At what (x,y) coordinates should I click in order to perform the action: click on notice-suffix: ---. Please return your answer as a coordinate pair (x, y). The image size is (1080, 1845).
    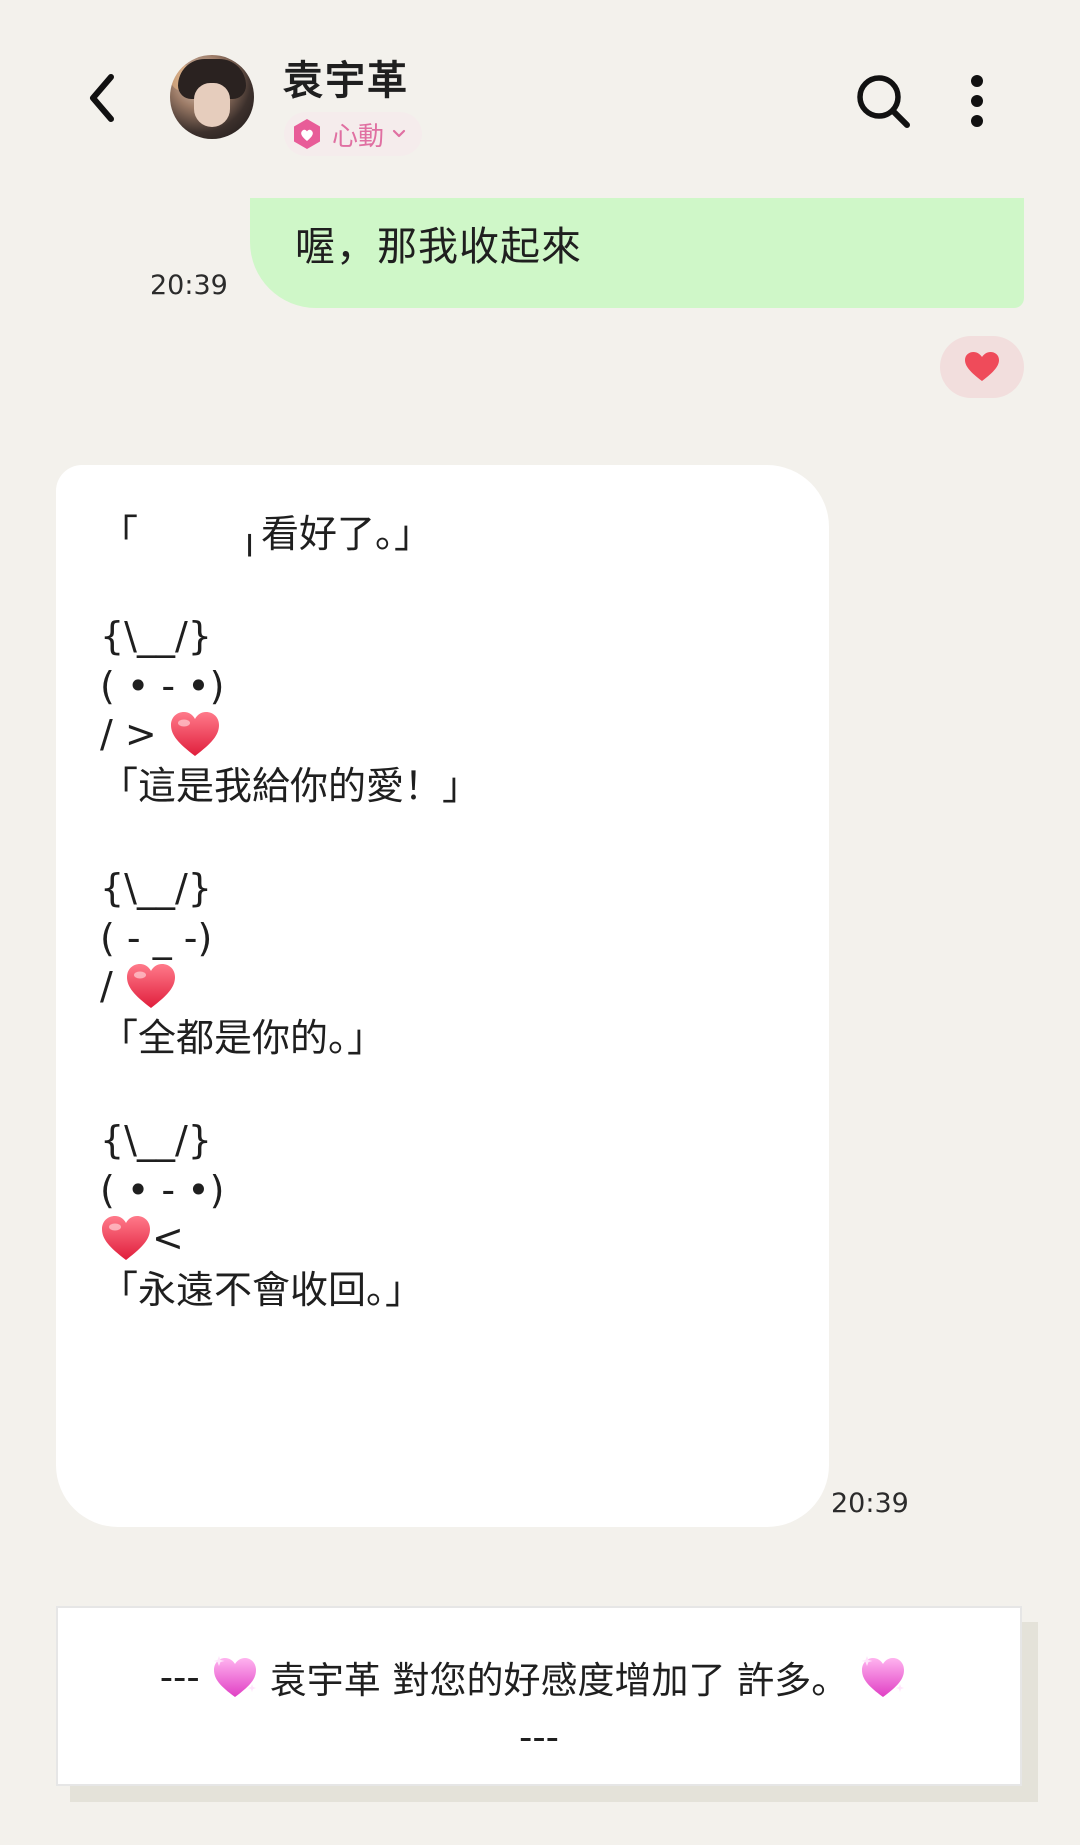
    Looking at the image, I should click on (539, 1737).